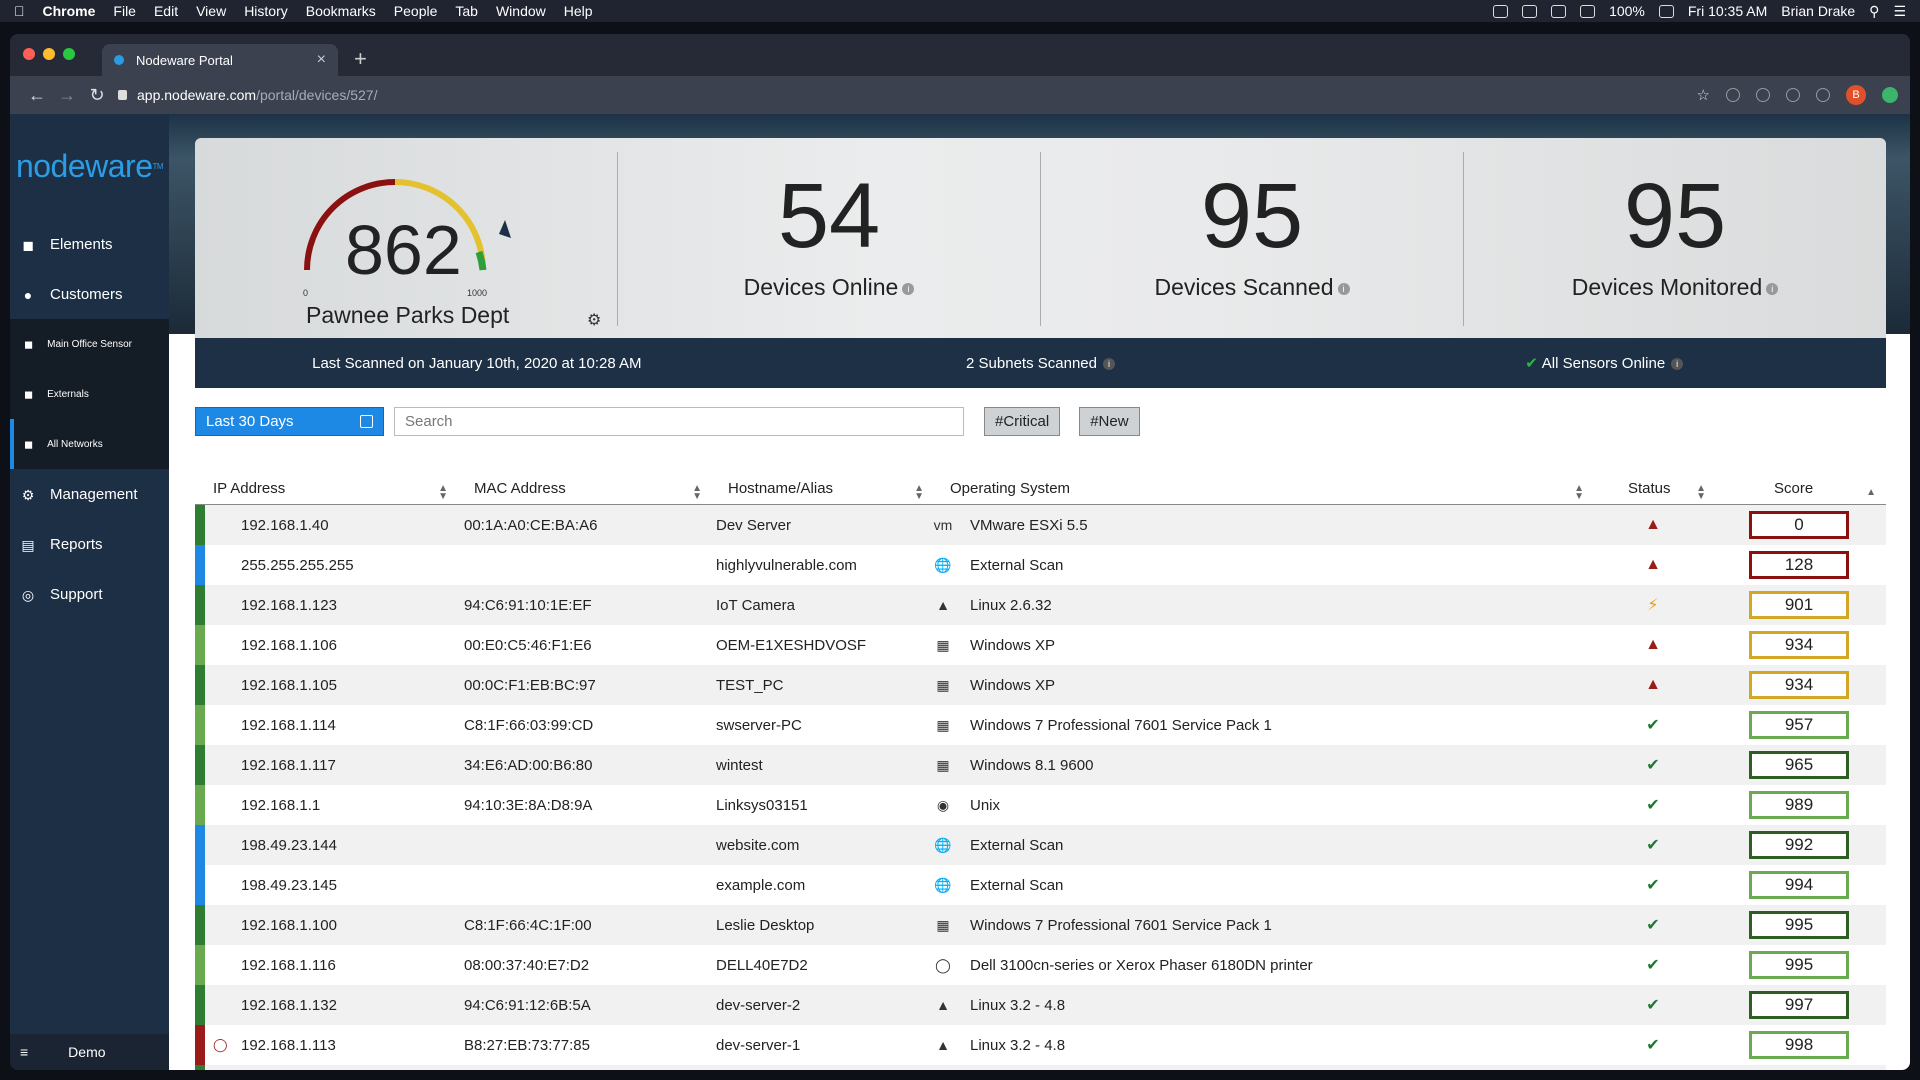 The width and height of the screenshot is (1920, 1080). What do you see at coordinates (1799, 1045) in the screenshot?
I see `score-badge: 998` at bounding box center [1799, 1045].